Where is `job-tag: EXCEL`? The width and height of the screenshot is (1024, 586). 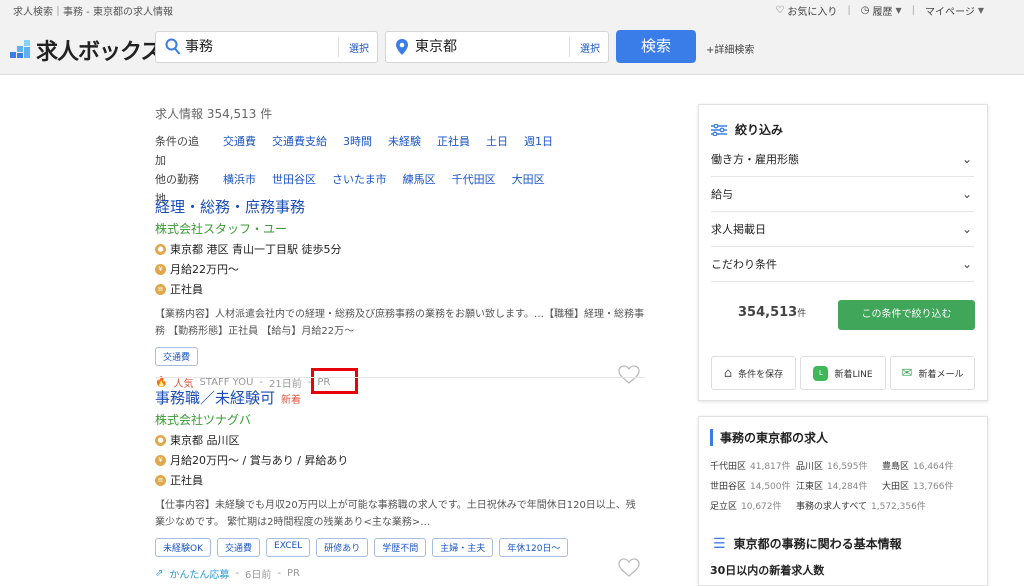
job-tag: EXCEL is located at coordinates (288, 547).